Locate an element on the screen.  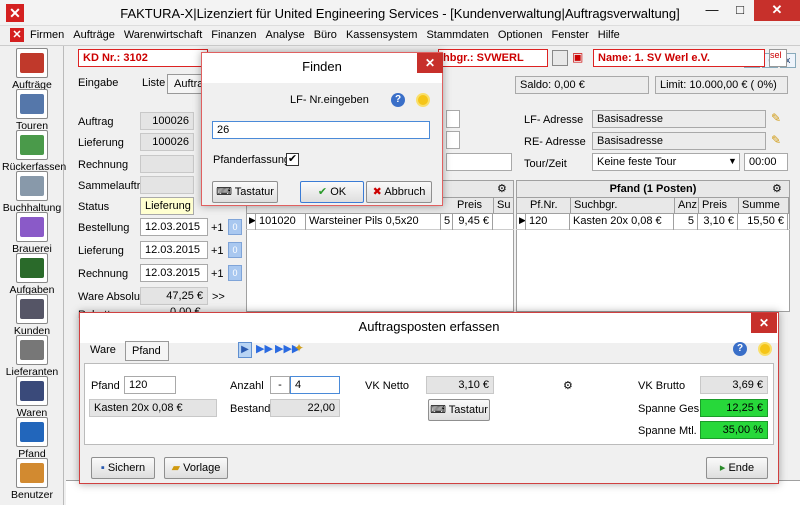
lf-nr-input: 26 is located at coordinates (321, 130).